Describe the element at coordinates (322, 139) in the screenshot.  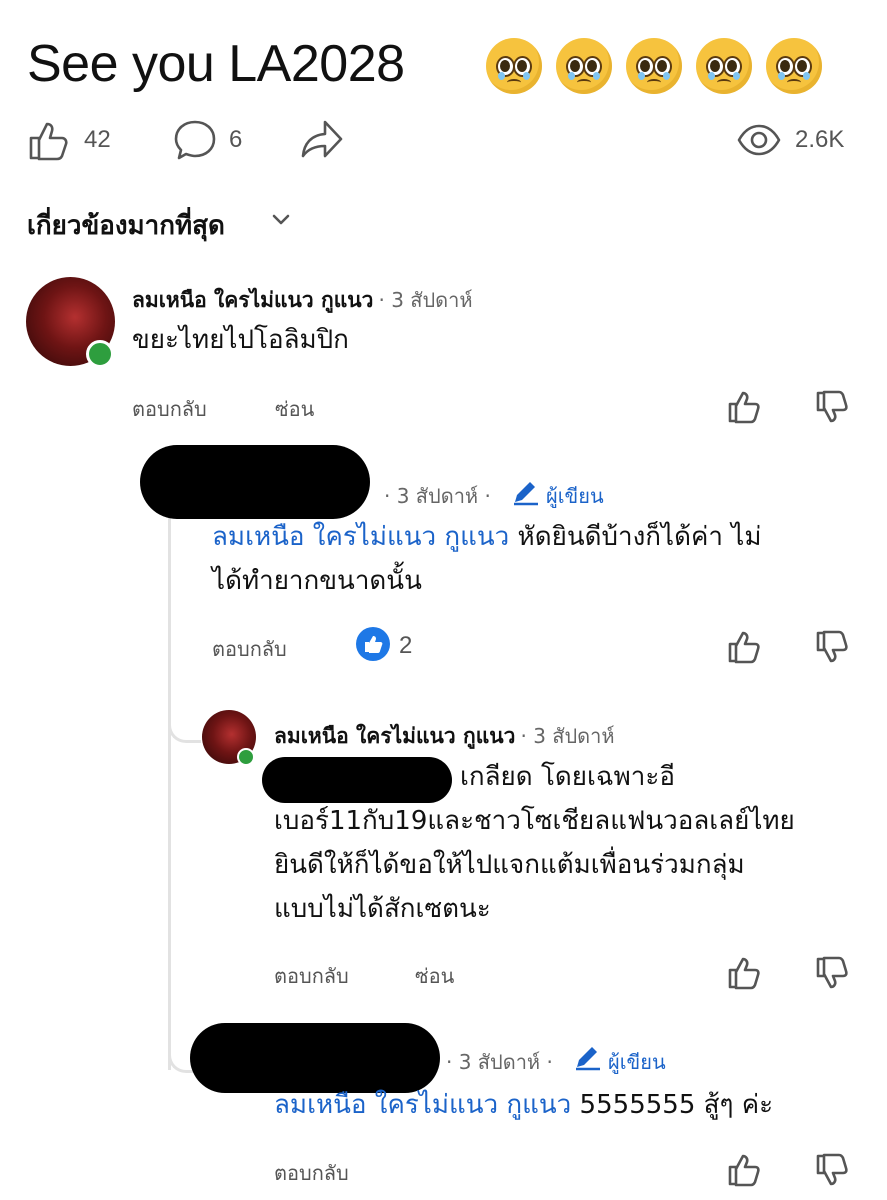
I see `share-arrow-icon` at that location.